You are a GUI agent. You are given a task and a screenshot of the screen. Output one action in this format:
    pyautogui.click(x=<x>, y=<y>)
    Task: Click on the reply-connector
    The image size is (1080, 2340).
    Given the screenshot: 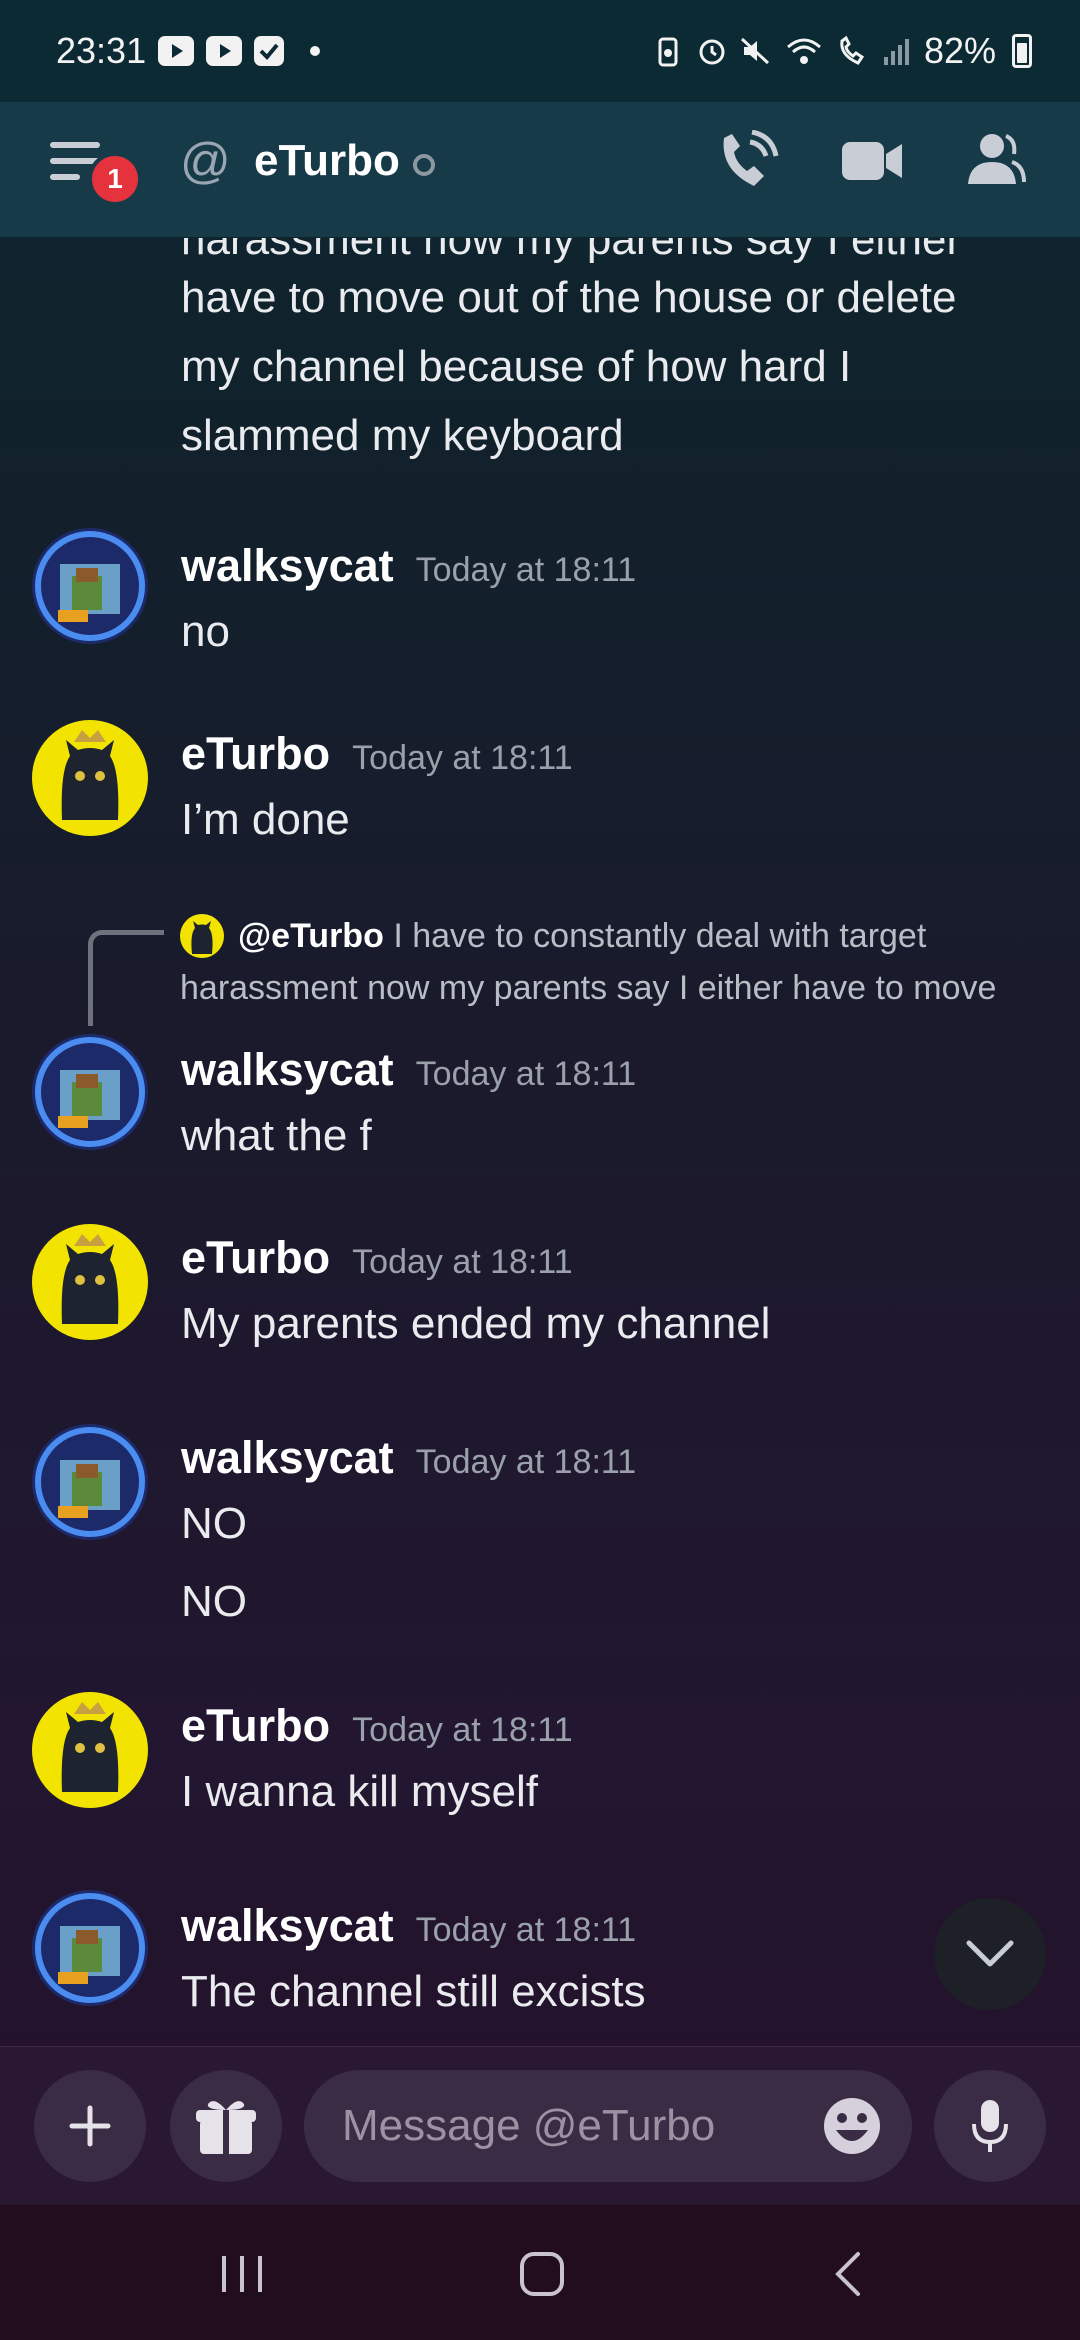 What is the action you would take?
    pyautogui.click(x=126, y=978)
    